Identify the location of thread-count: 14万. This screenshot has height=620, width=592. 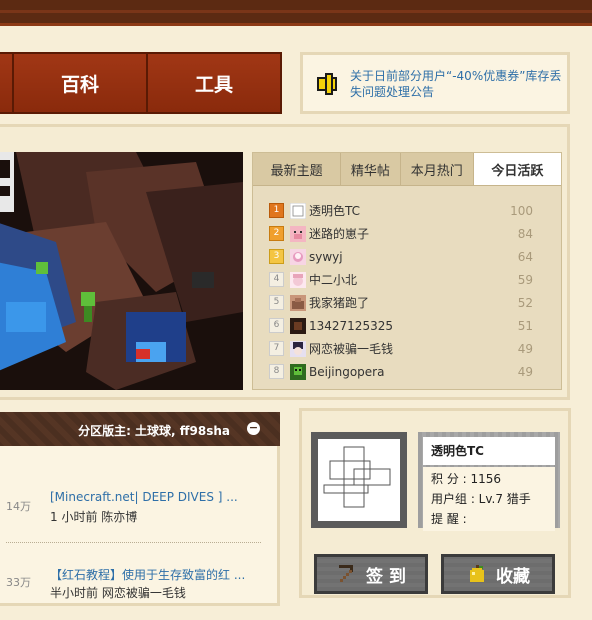
(18, 506).